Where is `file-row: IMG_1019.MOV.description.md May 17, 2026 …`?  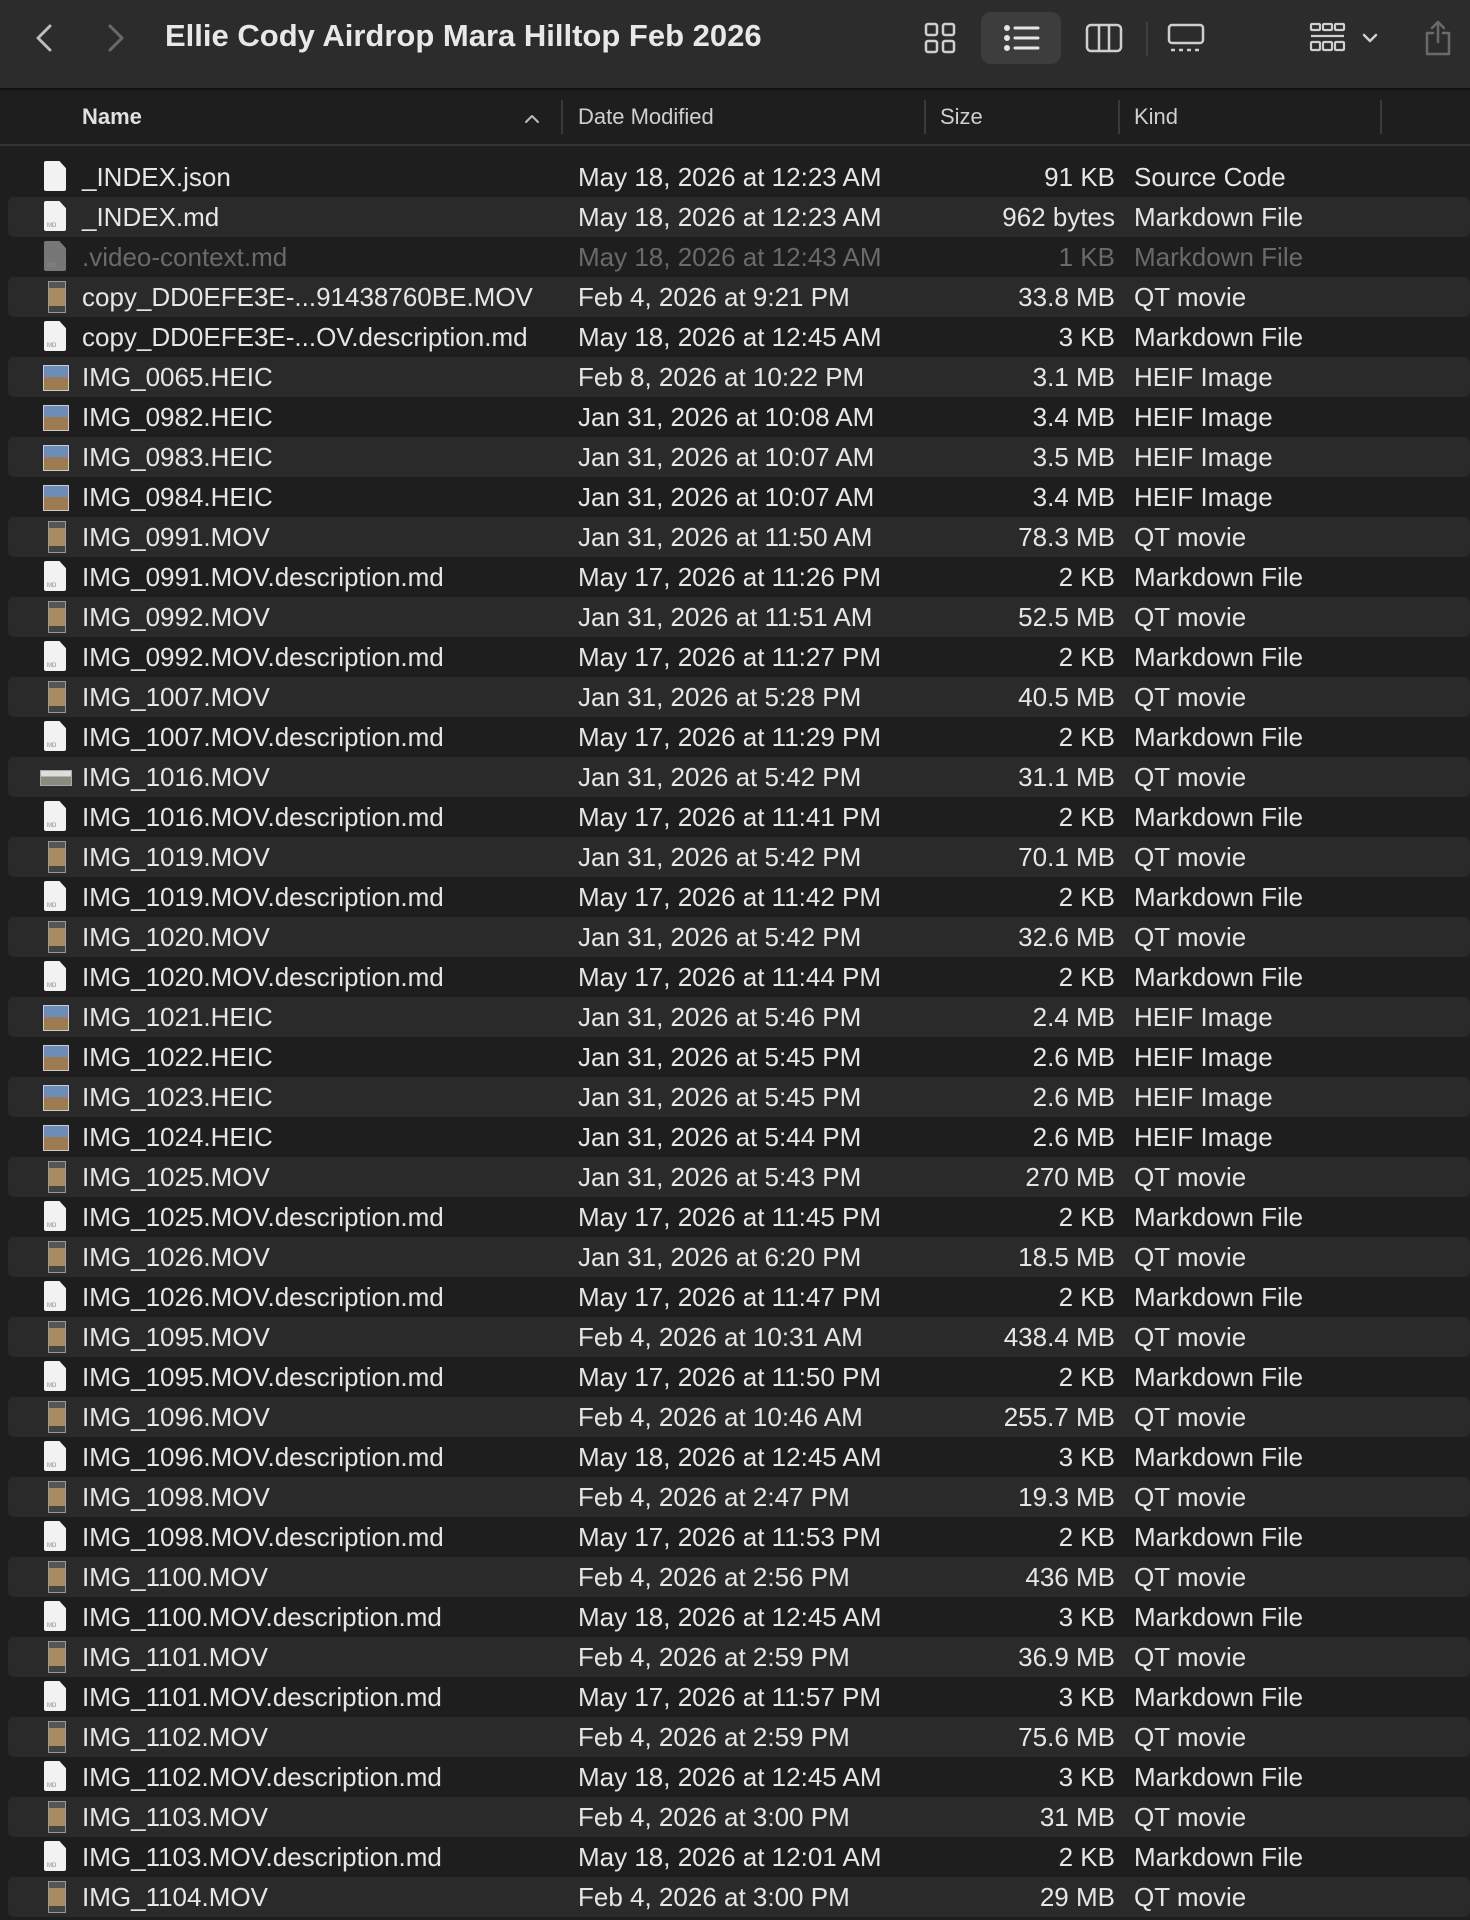
file-row: IMG_1019.MOV.description.md May 17, 2026 … is located at coordinates (739, 897).